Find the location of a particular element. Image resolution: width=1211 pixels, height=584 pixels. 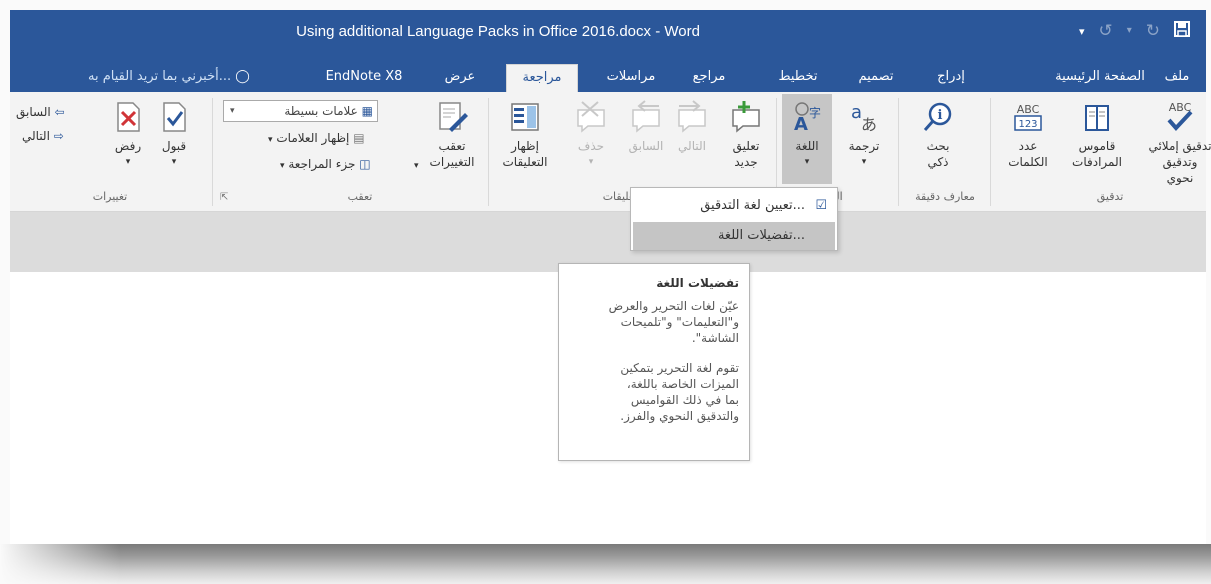

language-button: A 字 اللغة ▾ is located at coordinates (807, 139).